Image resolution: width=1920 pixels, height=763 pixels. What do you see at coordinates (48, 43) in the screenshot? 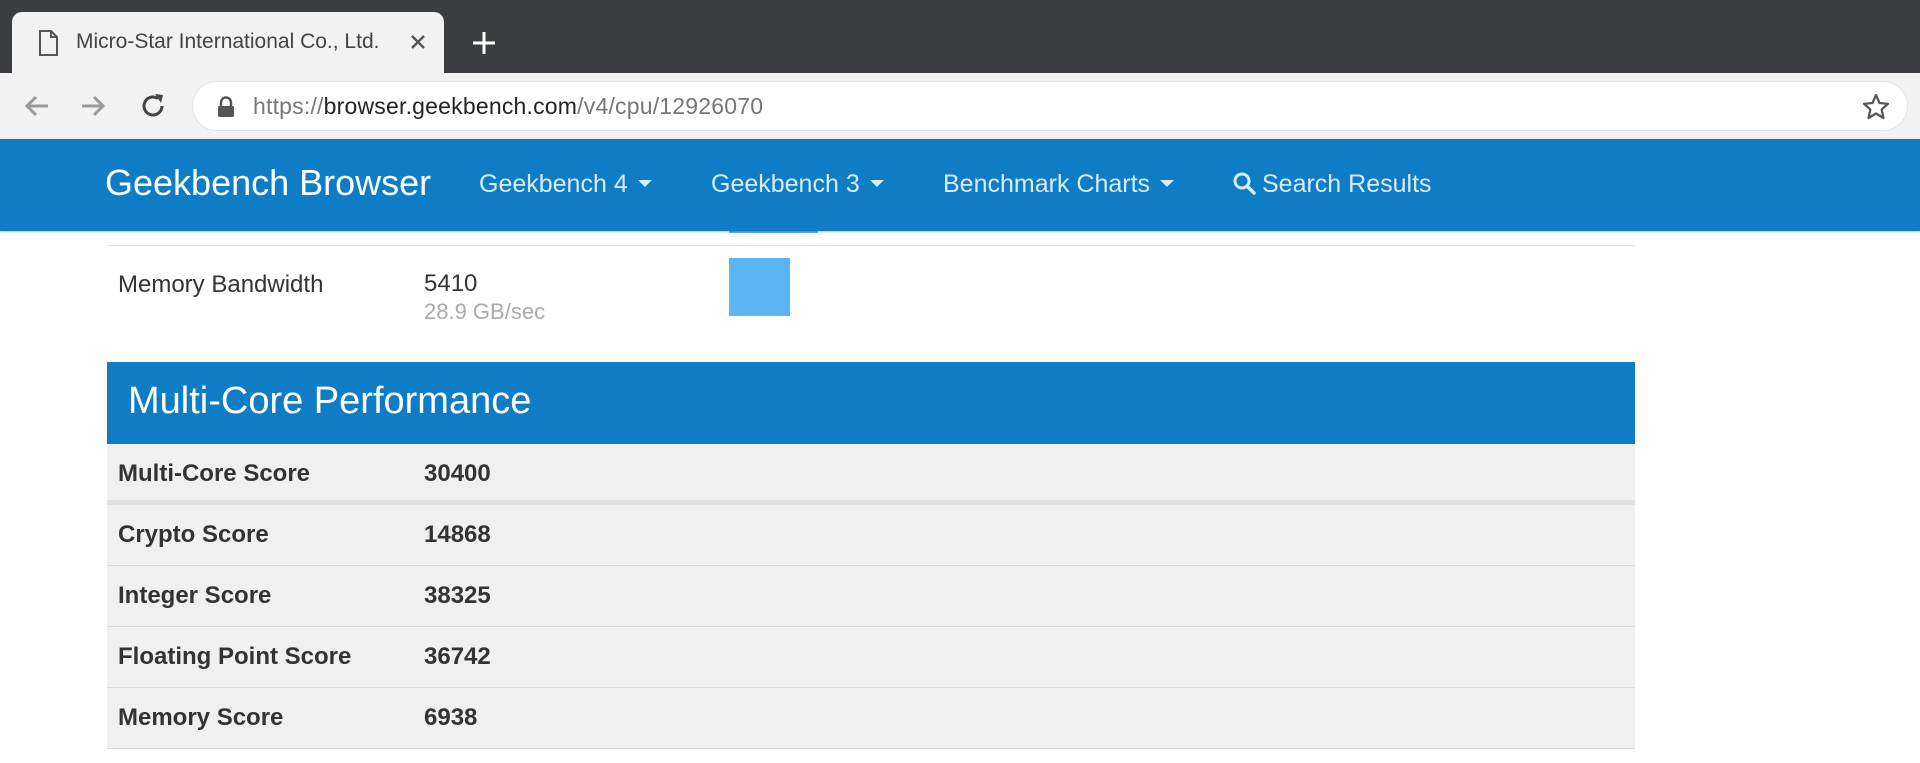
I see `page-icon` at bounding box center [48, 43].